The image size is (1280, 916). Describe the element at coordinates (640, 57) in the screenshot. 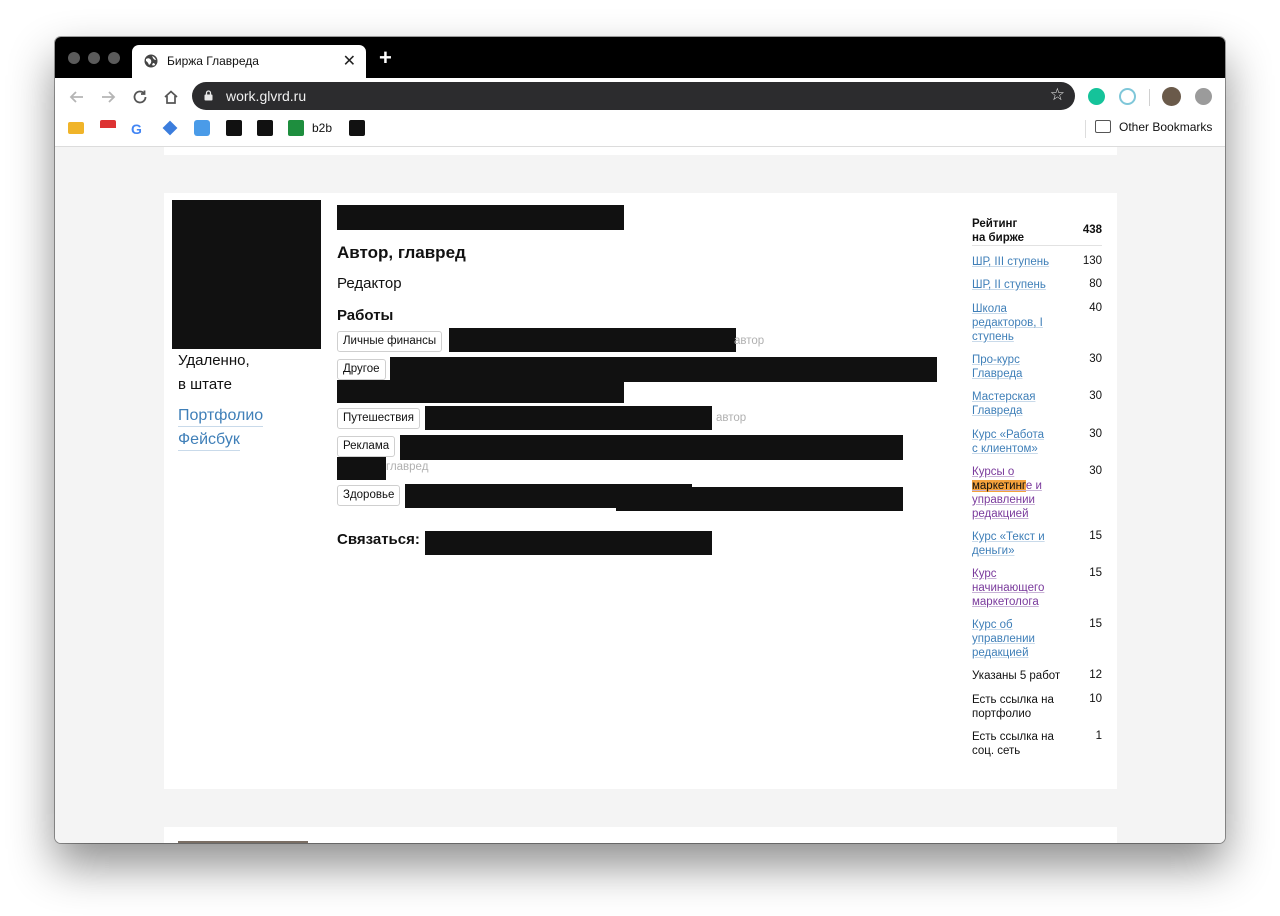

I see `tab-bar: Биржа Главреда ✕ +` at that location.